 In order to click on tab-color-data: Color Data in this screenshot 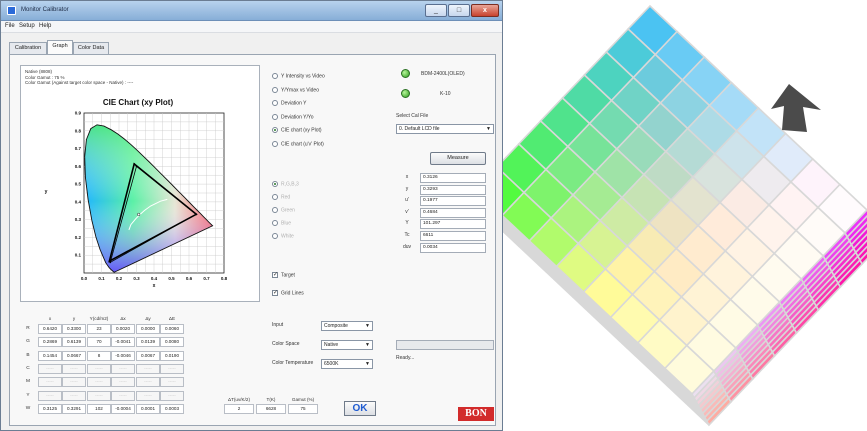, I will do `click(91, 48)`.